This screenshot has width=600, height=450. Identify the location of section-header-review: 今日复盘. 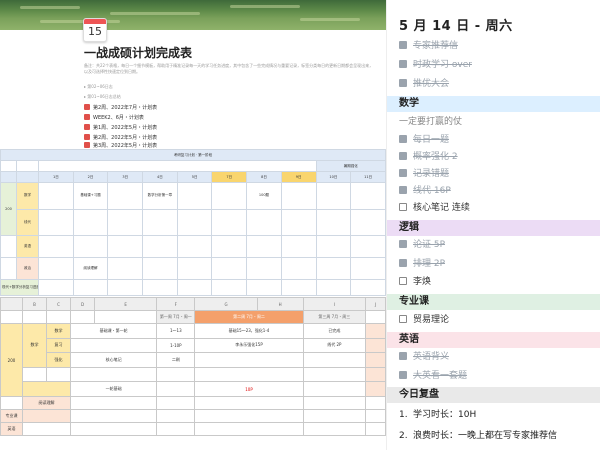
(493, 395).